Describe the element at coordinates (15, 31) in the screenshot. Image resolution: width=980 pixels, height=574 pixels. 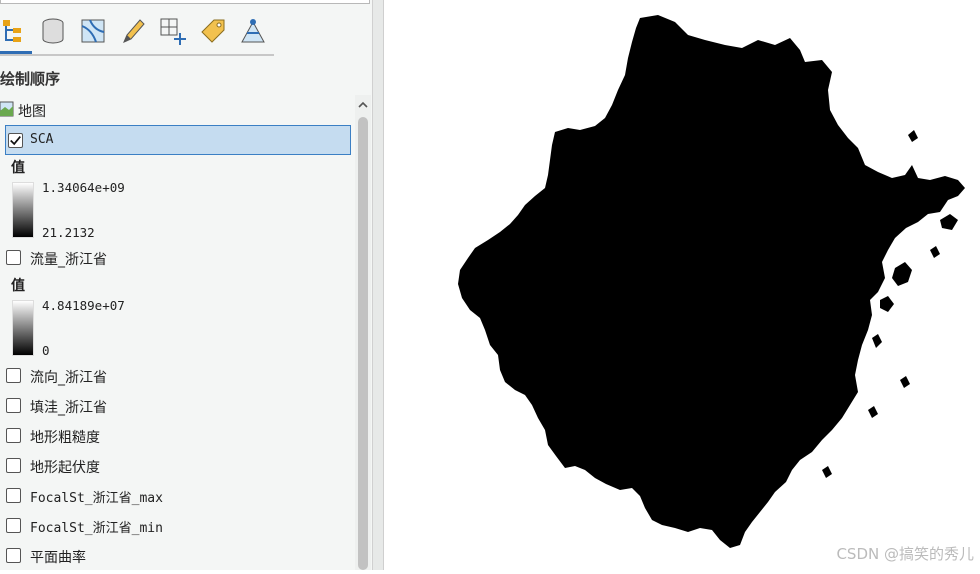
I see `list-by-drawing-order-icon` at that location.